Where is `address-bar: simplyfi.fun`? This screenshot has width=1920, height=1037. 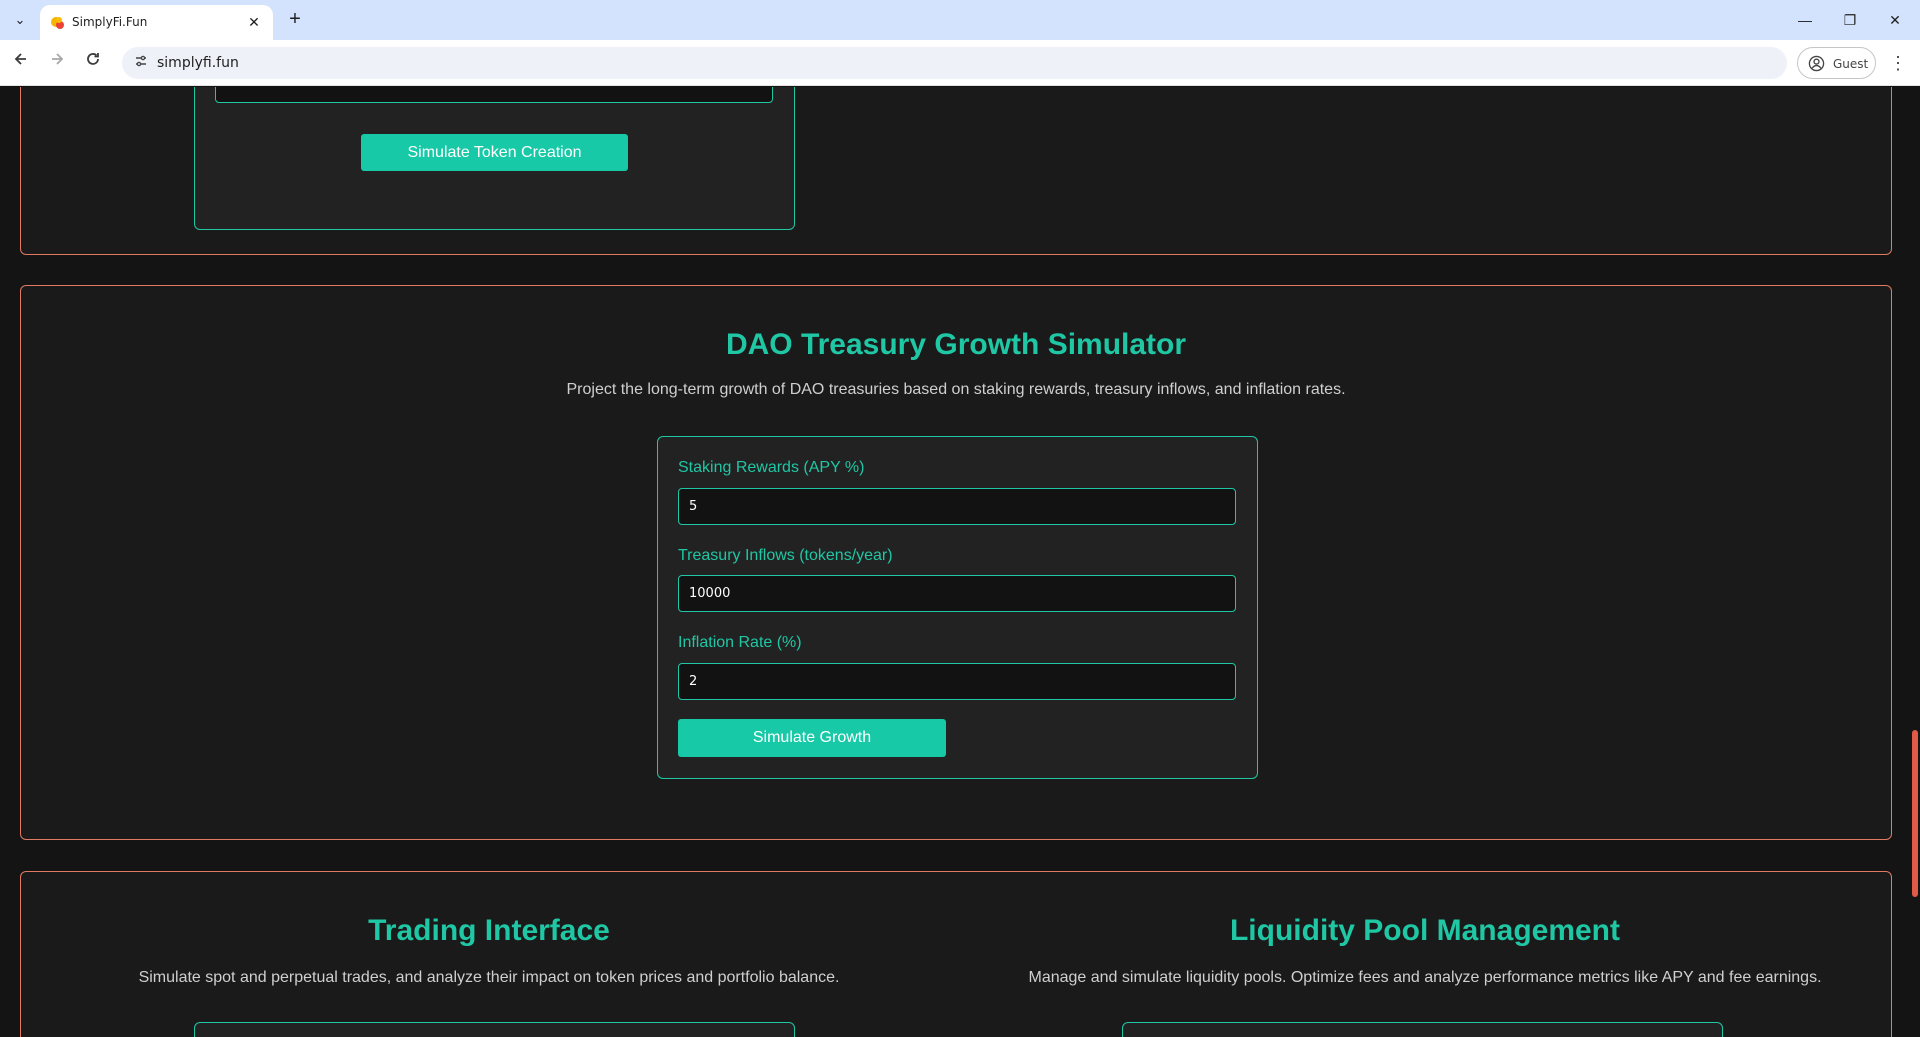
address-bar: simplyfi.fun is located at coordinates (954, 63).